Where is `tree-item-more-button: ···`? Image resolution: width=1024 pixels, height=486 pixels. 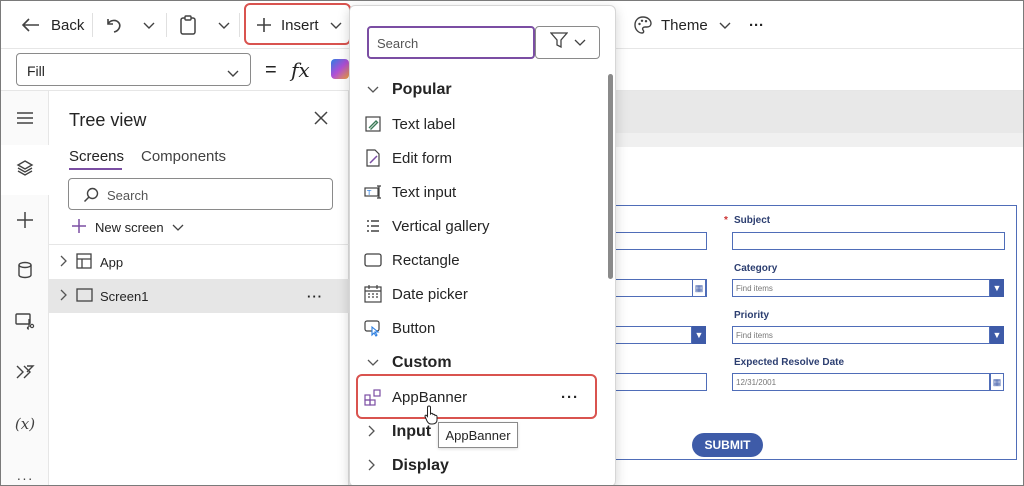
tree-item-more-button: ··· is located at coordinates (315, 296).